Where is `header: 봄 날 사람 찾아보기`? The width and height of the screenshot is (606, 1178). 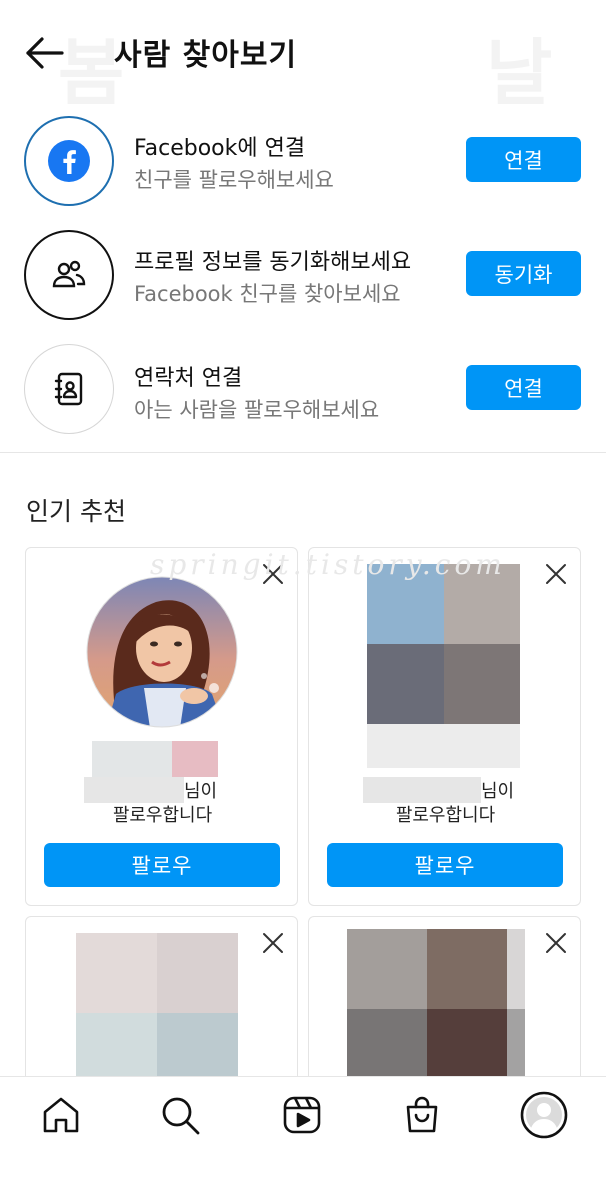
header: 봄 날 사람 찾아보기 is located at coordinates (303, 57).